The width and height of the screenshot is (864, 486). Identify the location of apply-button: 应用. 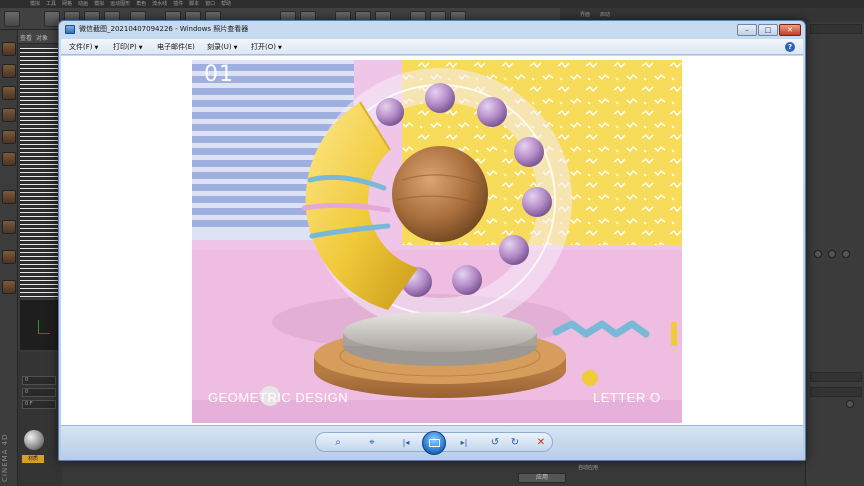
(542, 478).